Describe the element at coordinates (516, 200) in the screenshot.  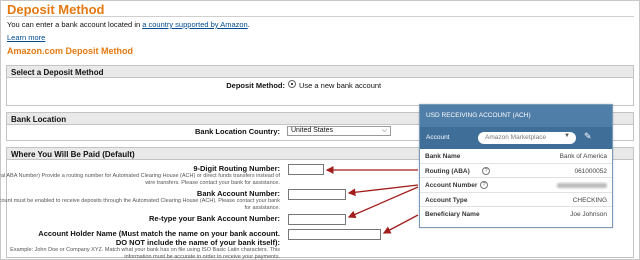
I see `card-row-account-type: Account Type CHECKING` at that location.